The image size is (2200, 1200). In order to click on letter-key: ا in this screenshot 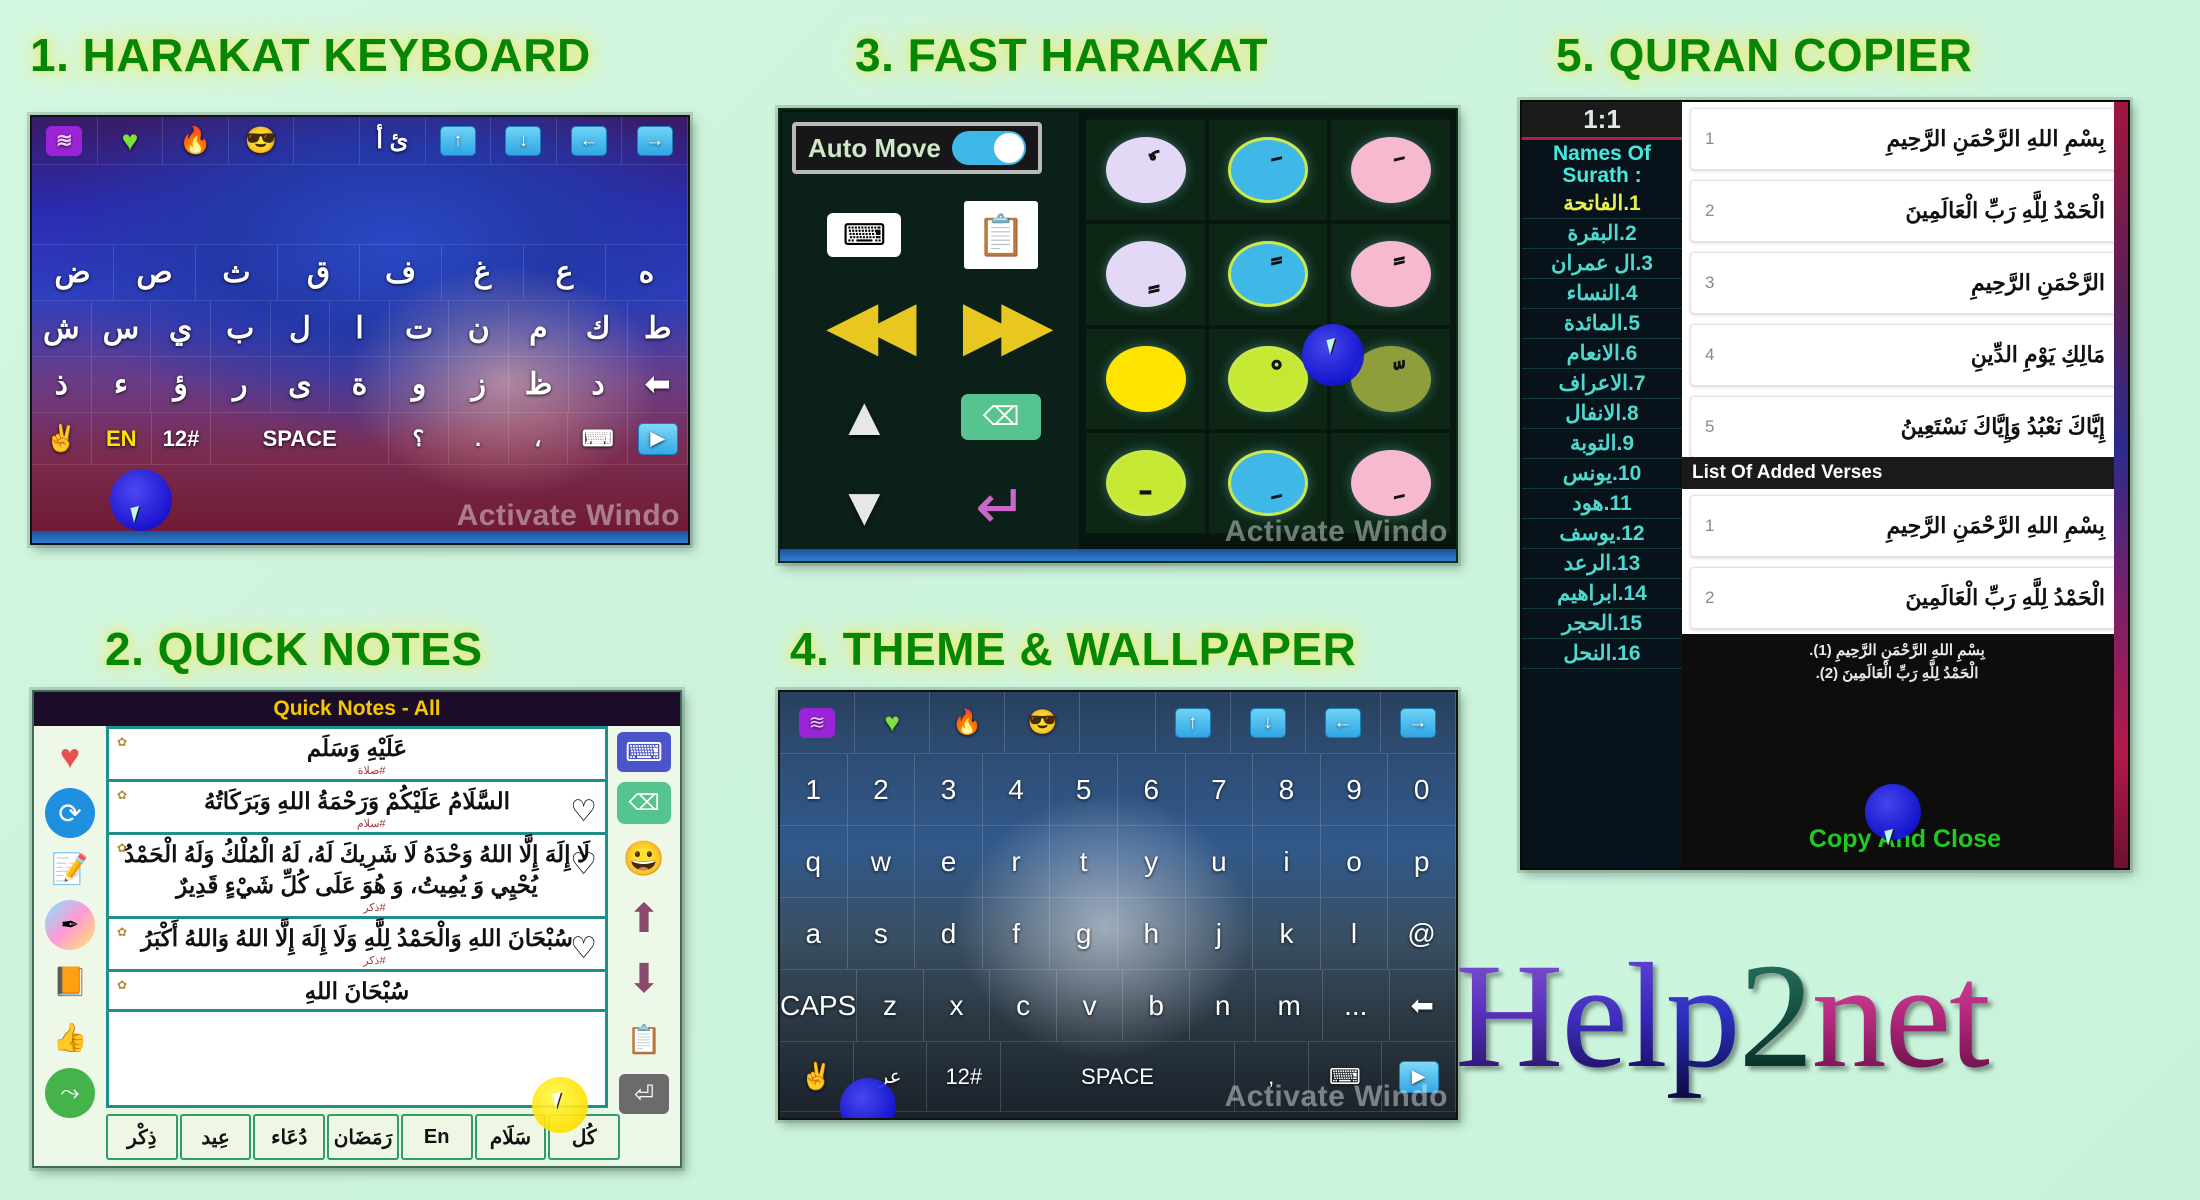, I will do `click(360, 329)`.